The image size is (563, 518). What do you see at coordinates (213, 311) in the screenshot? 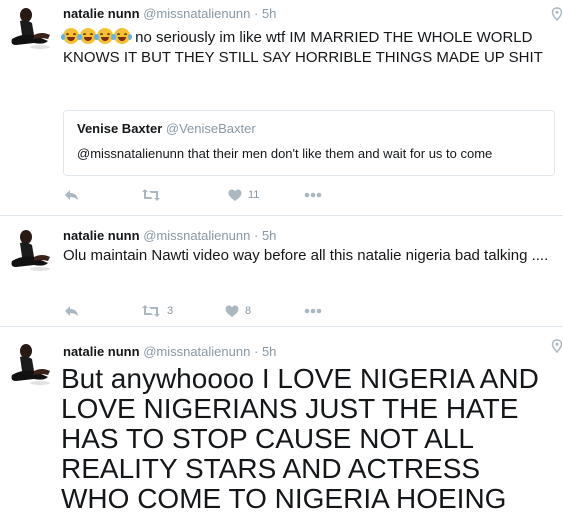
I see `tweet-actions: 3 8` at bounding box center [213, 311].